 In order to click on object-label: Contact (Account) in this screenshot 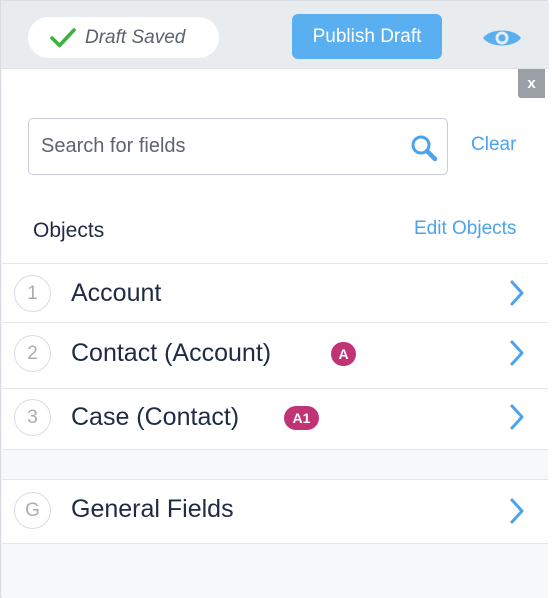, I will do `click(171, 353)`.